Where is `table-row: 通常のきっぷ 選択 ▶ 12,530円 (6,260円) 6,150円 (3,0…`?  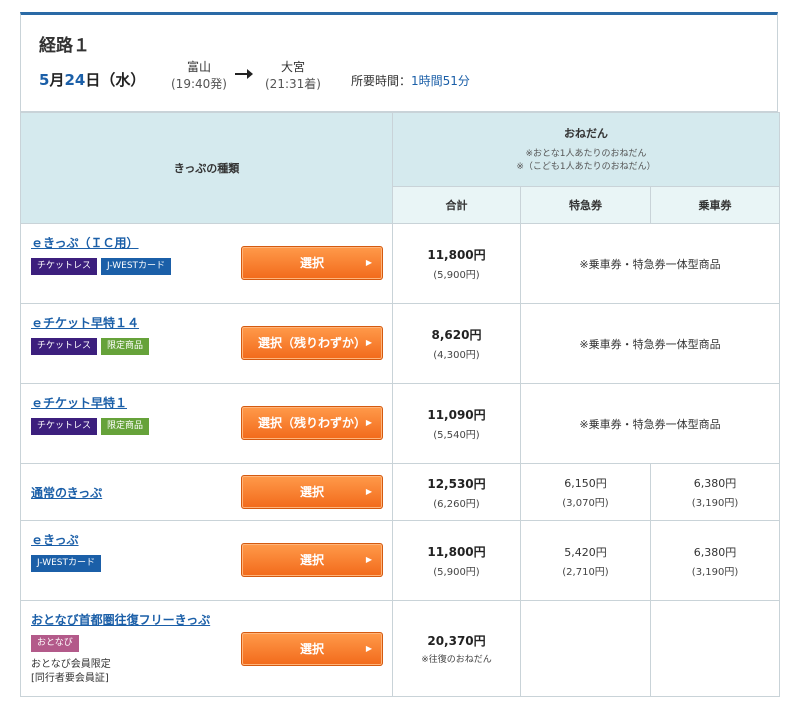 table-row: 通常のきっぷ 選択 ▶ 12,530円 (6,260円) 6,150円 (3,0… is located at coordinates (400, 492).